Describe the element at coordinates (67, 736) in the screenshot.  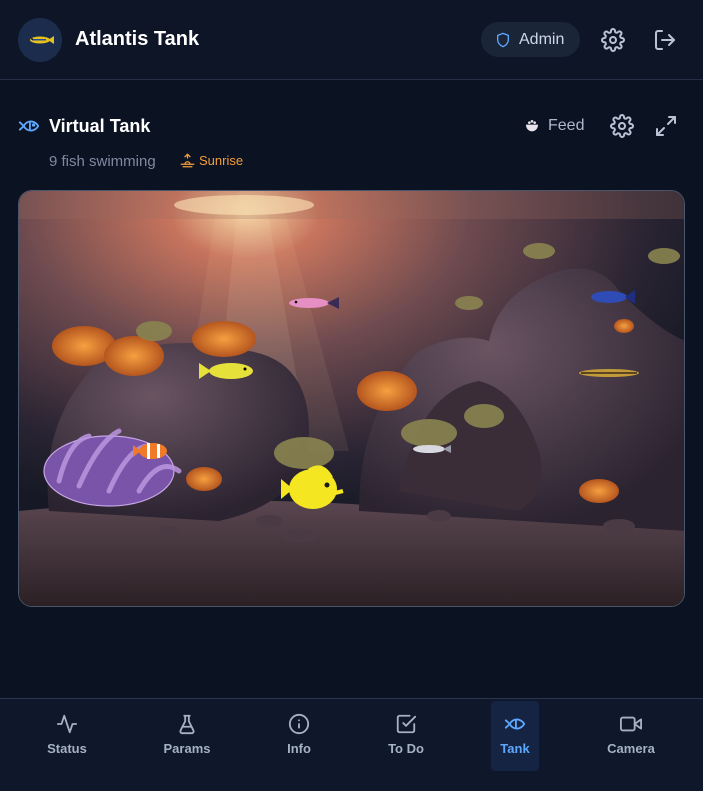
I see `nav-item-status: Status` at that location.